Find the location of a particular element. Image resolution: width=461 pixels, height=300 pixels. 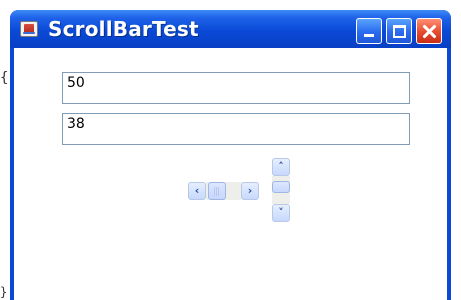

minimize-button is located at coordinates (369, 31).